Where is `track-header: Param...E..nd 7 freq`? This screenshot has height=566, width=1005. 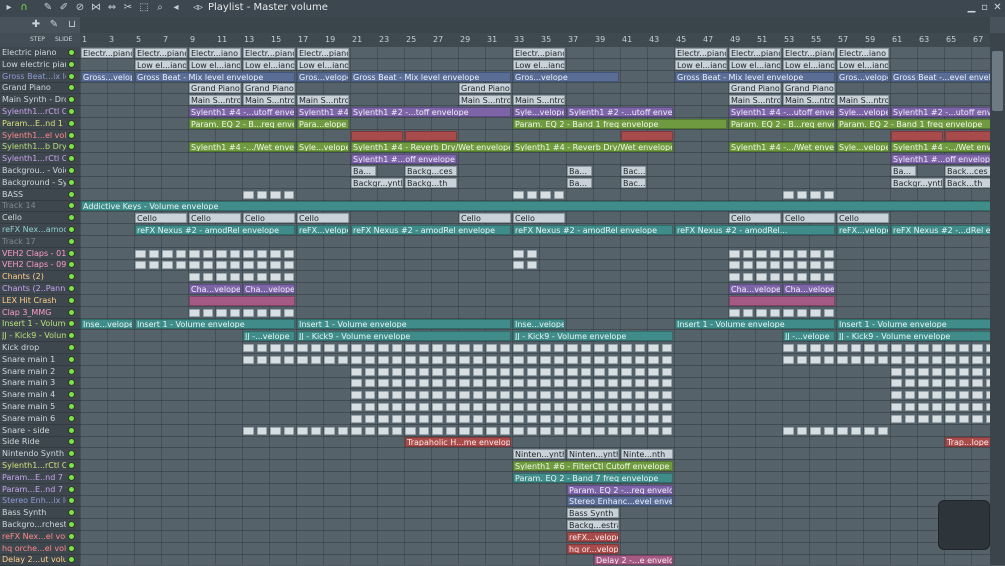
track-header: Param...E..nd 7 freq is located at coordinates (40, 490).